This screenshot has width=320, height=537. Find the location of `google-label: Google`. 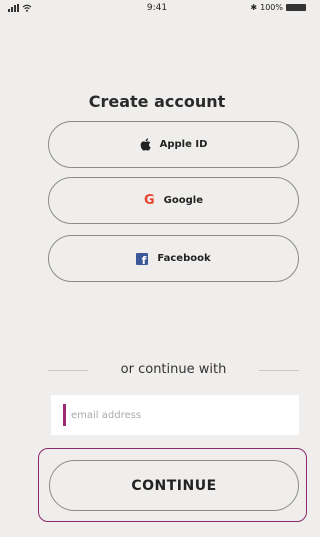

google-label: Google is located at coordinates (183, 200).